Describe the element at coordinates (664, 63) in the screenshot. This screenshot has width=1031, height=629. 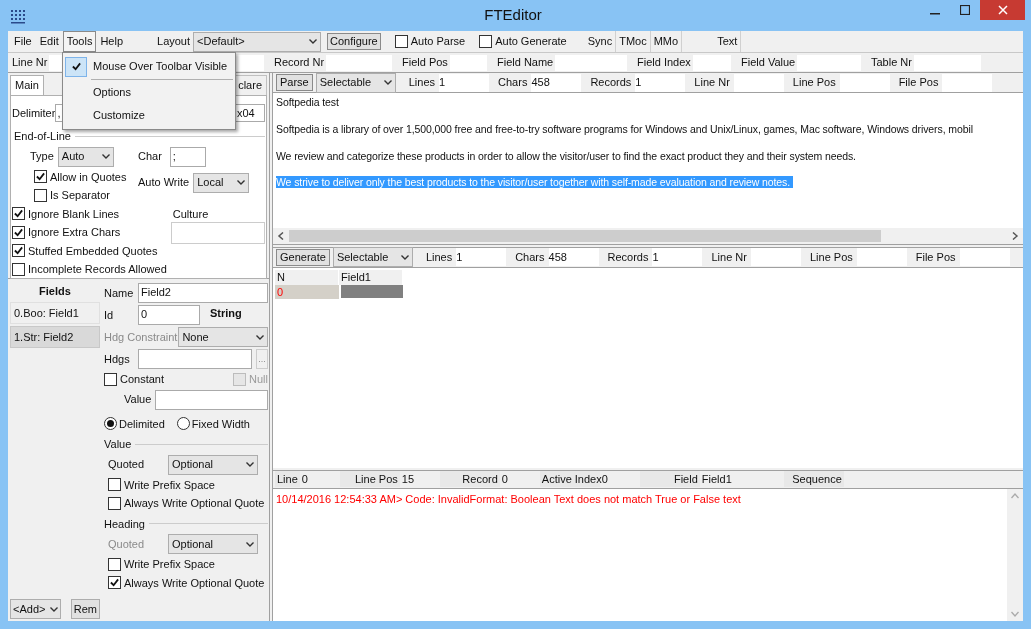
I see `info-label: Field Index` at that location.